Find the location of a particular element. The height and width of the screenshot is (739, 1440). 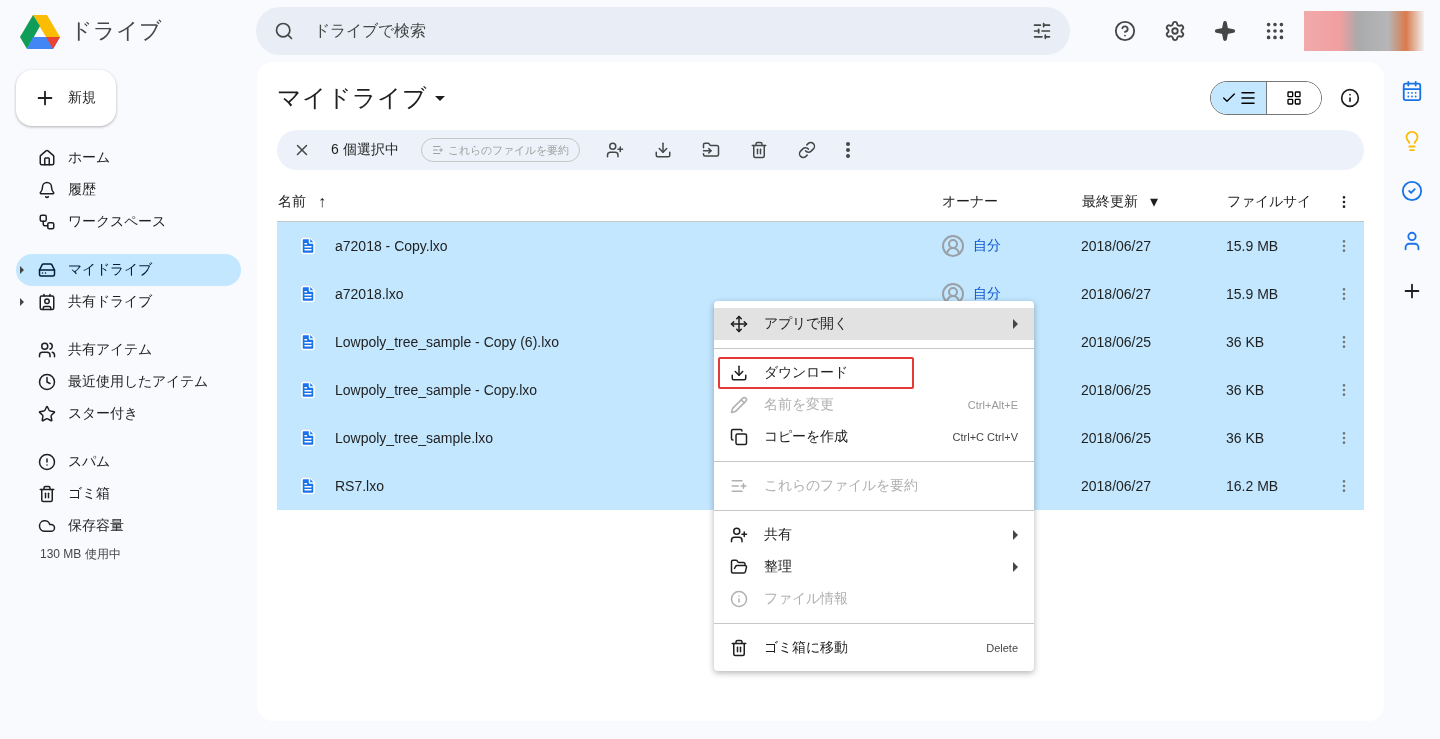

file-name: a72018.lxo is located at coordinates (369, 293).